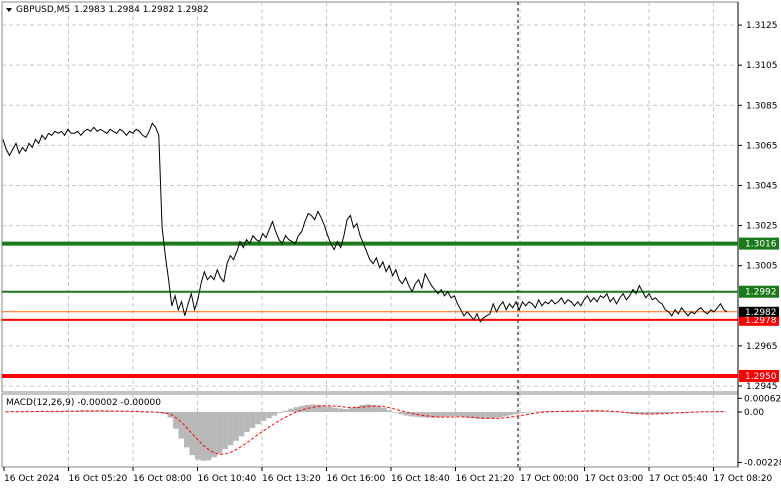 This screenshot has height=489, width=781. Describe the element at coordinates (485, 479) in the screenshot. I see `time-tick-label: 16 Oct 21:20` at that location.